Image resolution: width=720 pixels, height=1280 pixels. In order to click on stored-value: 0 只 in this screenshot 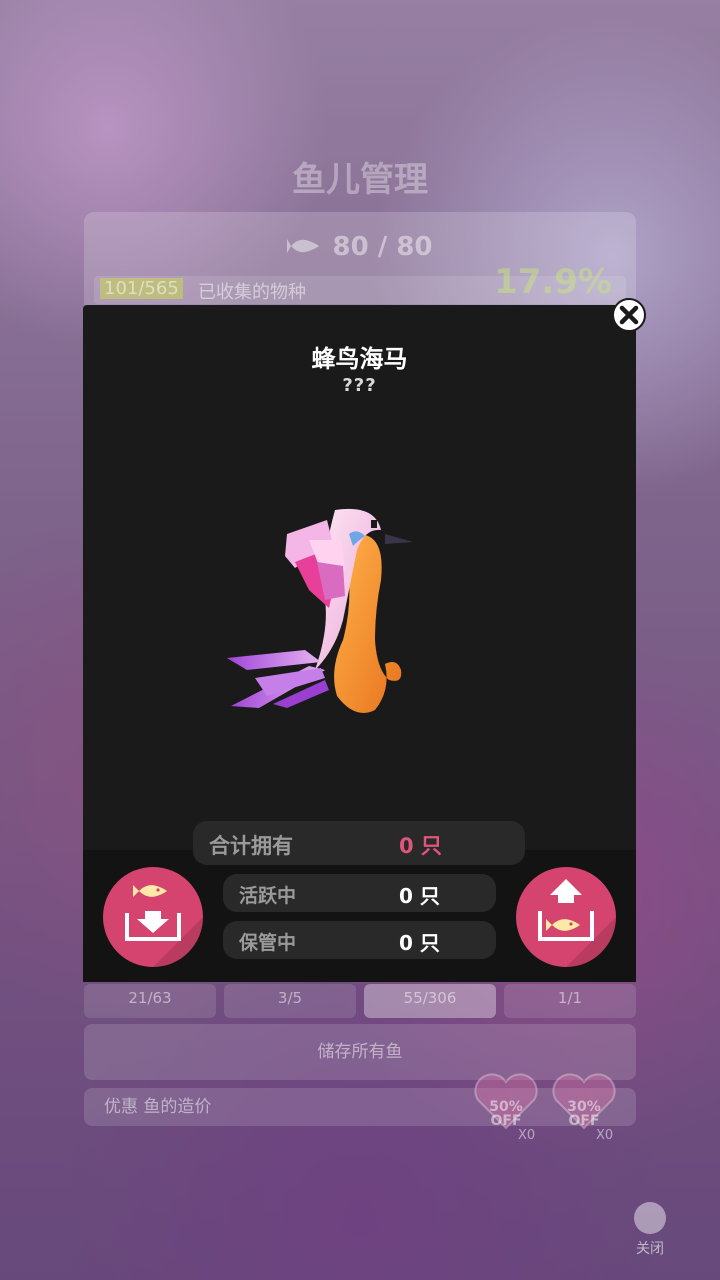, I will do `click(419, 943)`.